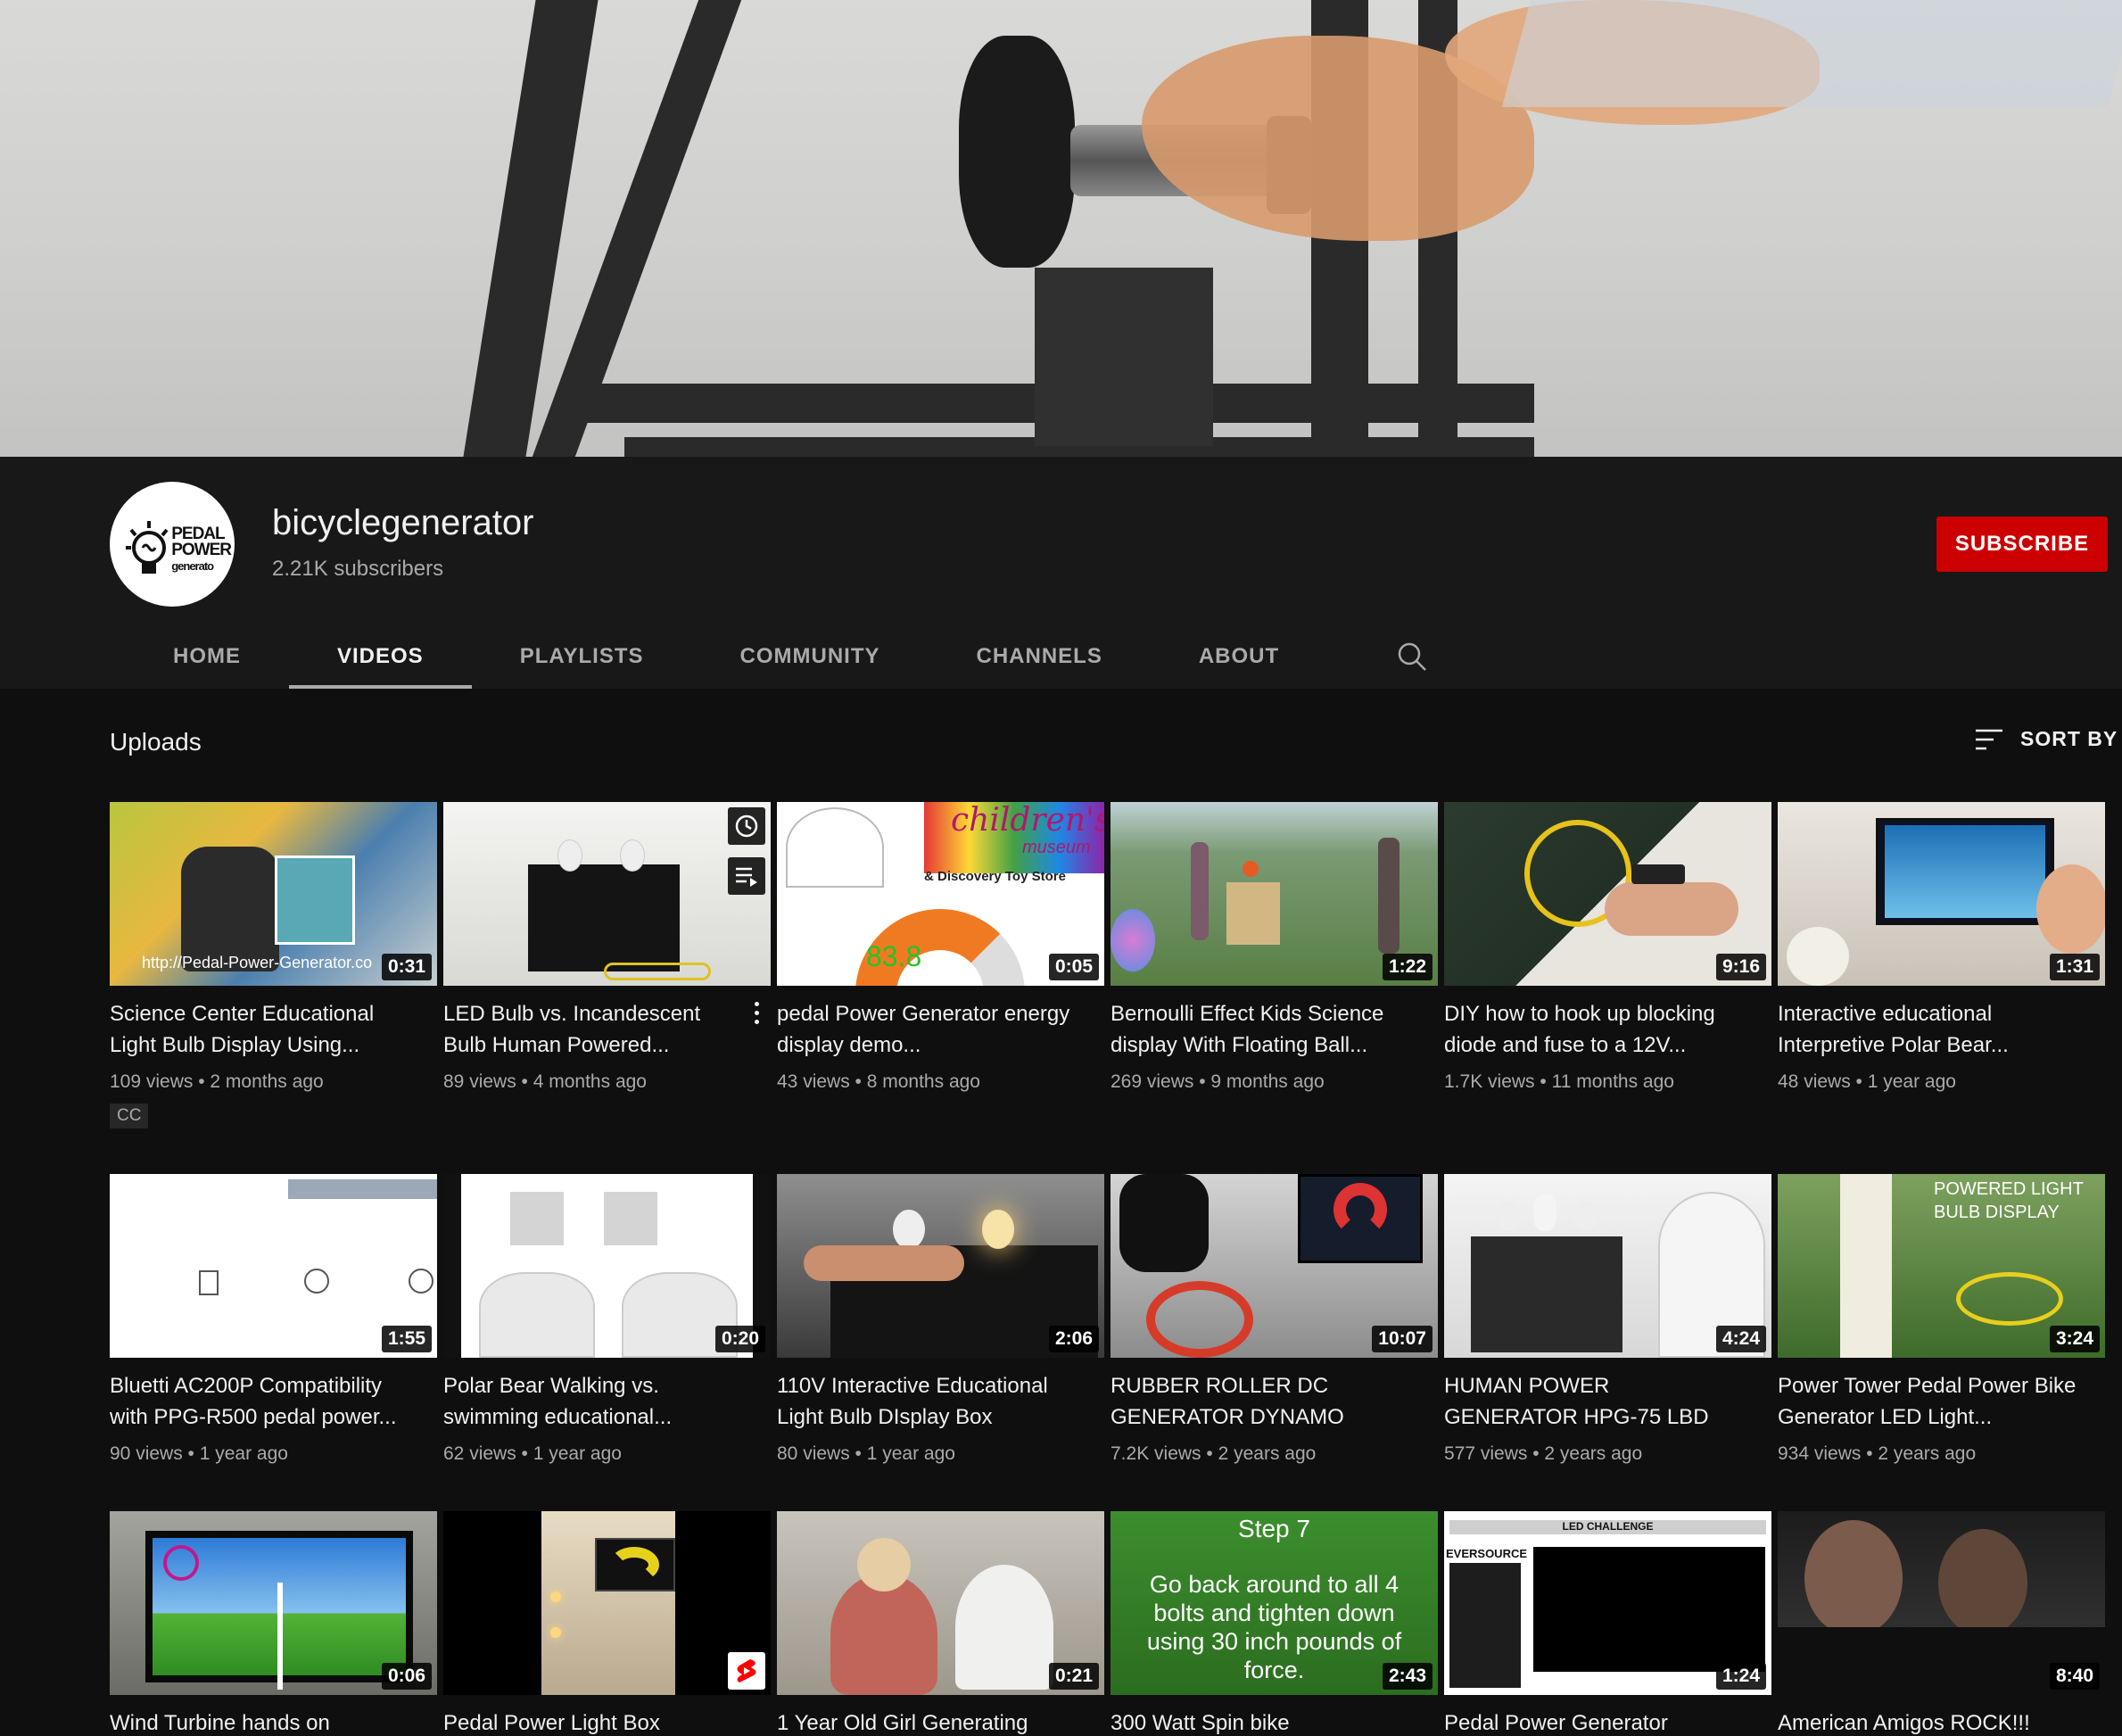  Describe the element at coordinates (2022, 544) in the screenshot. I see `subscribe-button: SUBSCRIBE` at that location.